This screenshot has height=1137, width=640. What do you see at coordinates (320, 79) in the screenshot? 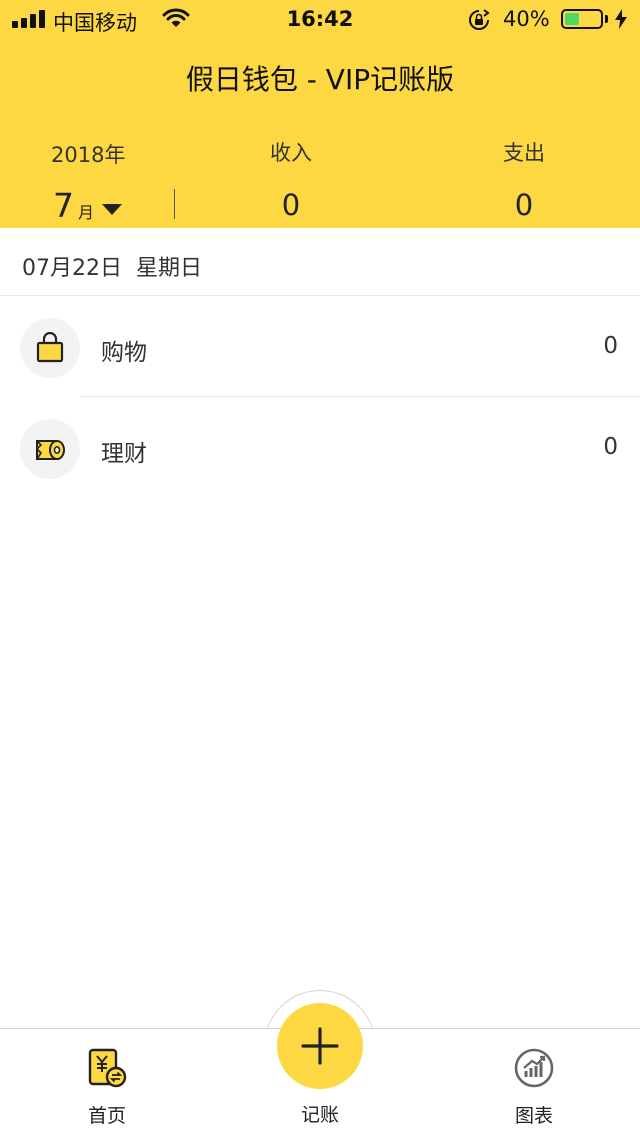
I see `page-title: 假日钱包 - VIP记账版` at bounding box center [320, 79].